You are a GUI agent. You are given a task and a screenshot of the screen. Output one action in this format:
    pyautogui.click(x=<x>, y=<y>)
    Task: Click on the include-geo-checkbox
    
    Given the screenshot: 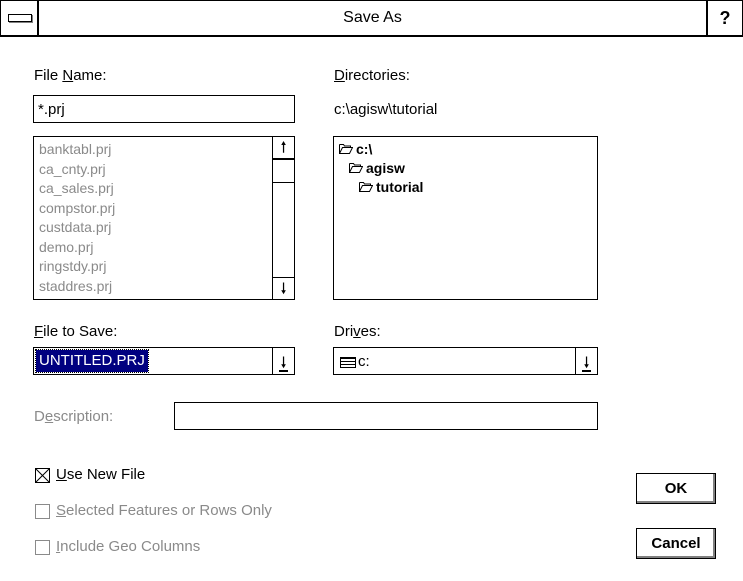 What is the action you would take?
    pyautogui.click(x=42, y=547)
    